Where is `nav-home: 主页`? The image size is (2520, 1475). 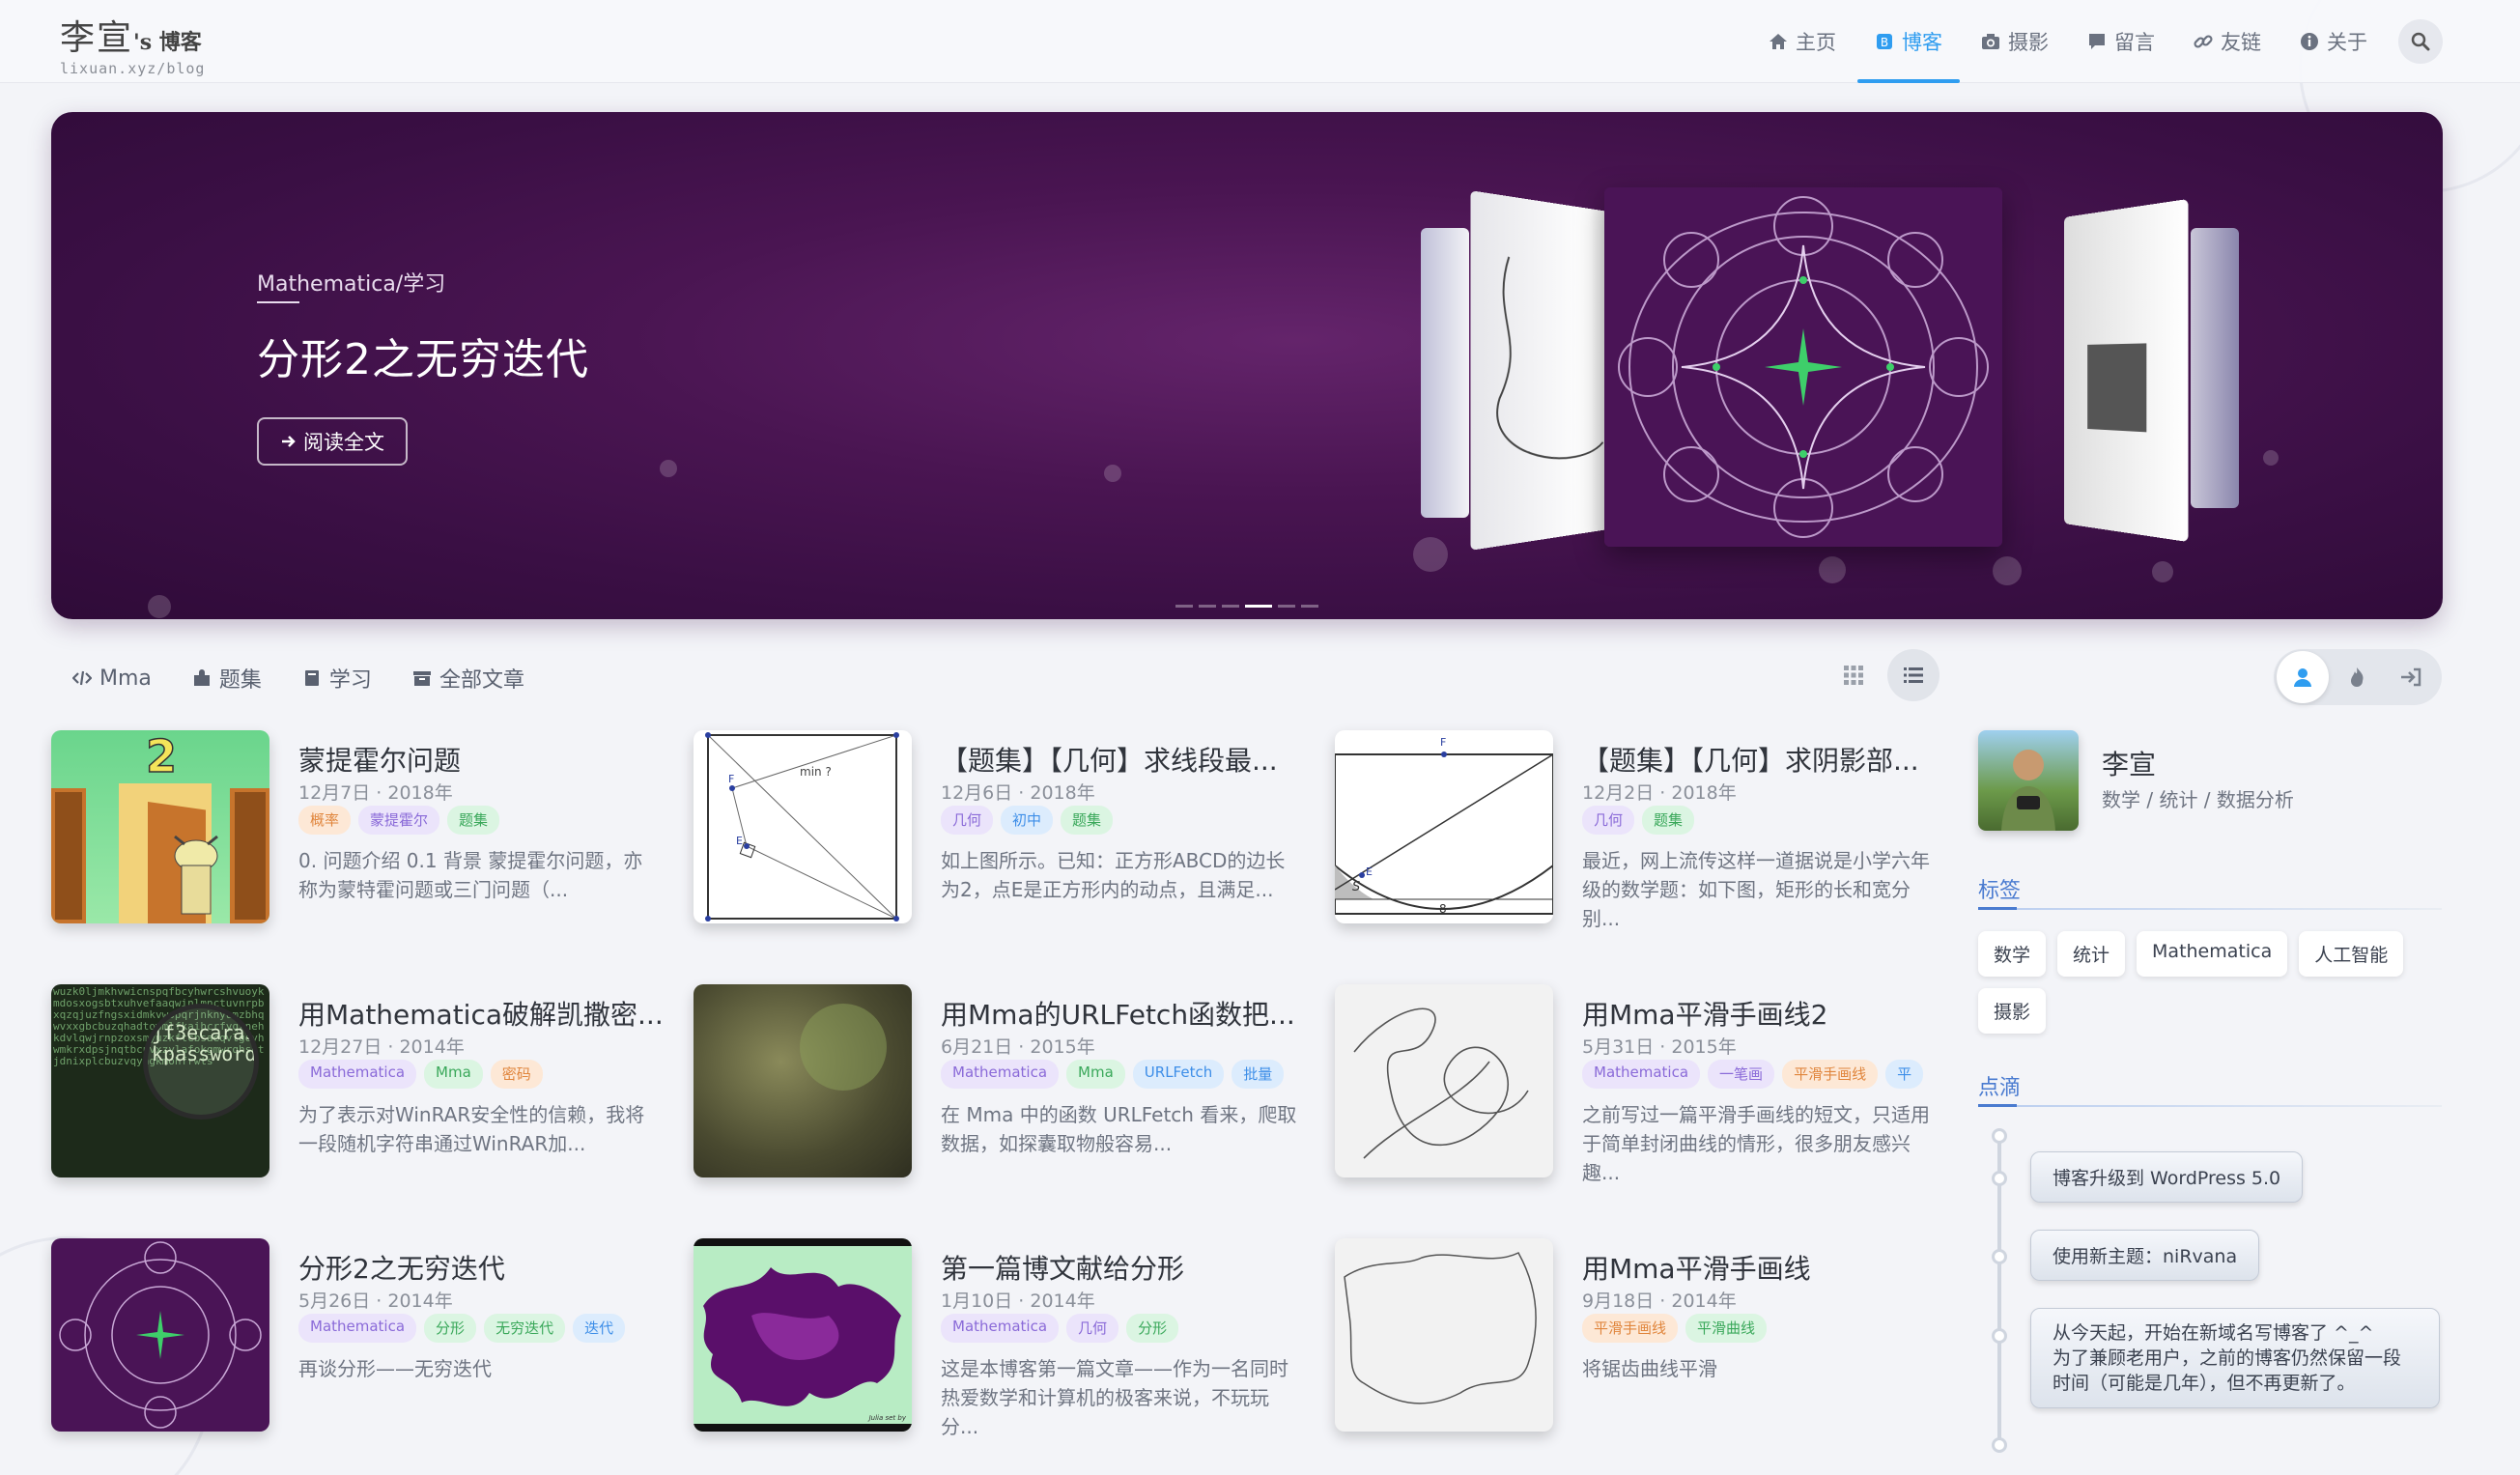
nav-home: 主页 is located at coordinates (1803, 41).